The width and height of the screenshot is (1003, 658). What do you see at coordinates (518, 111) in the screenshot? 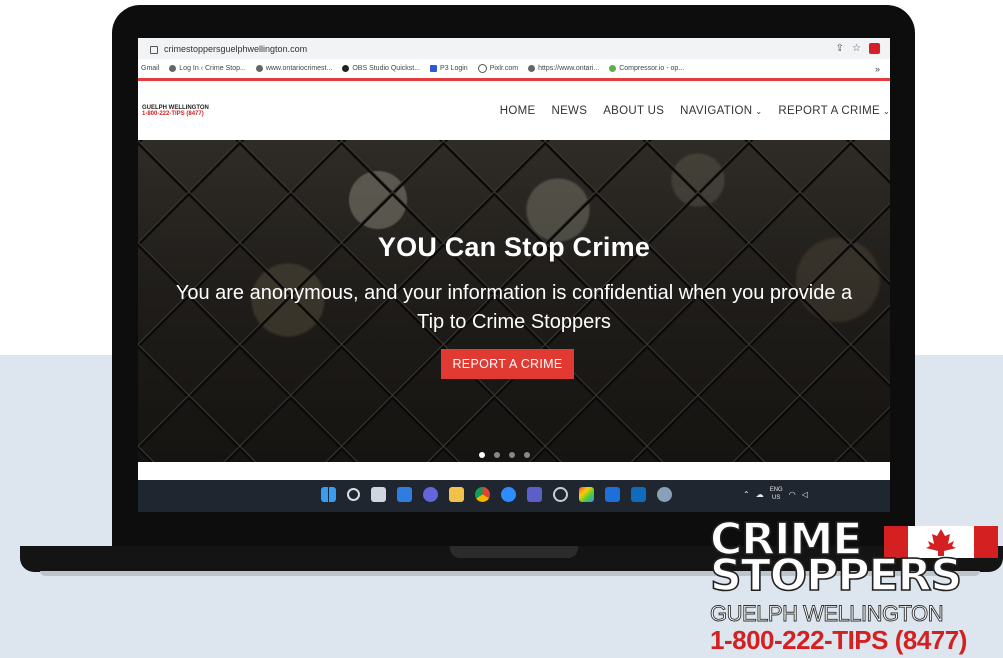
I see `nav-home: HOME` at bounding box center [518, 111].